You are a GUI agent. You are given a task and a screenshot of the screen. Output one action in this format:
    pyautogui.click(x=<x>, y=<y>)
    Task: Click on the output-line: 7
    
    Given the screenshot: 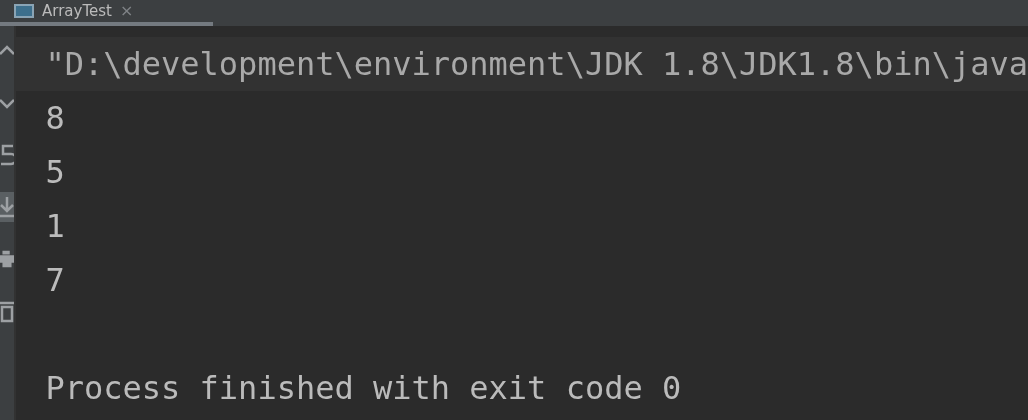 What is the action you would take?
    pyautogui.click(x=55, y=280)
    